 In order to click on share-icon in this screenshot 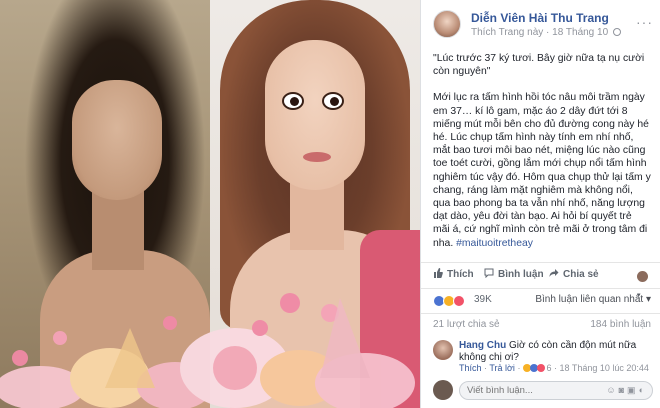, I will do `click(554, 273)`.